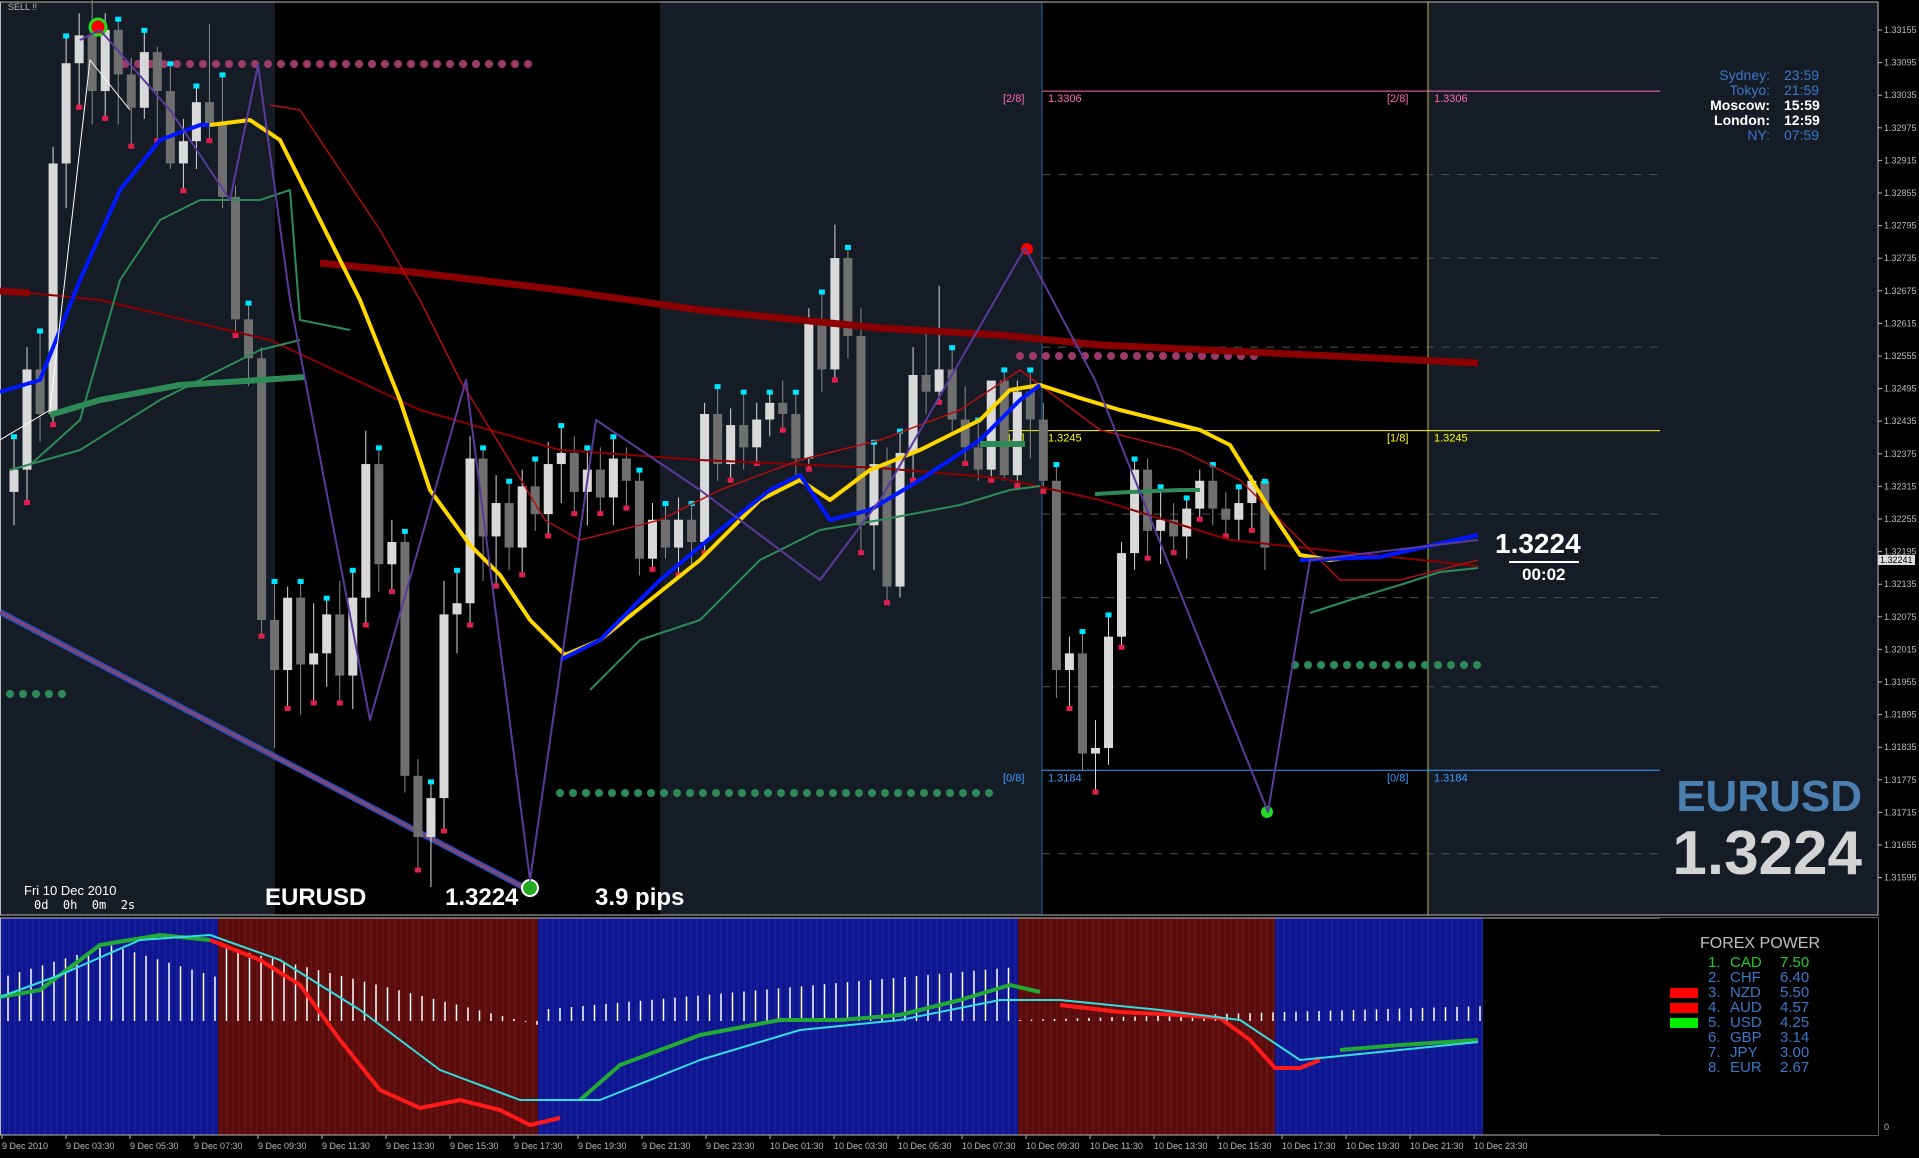 This screenshot has width=1919, height=1158. What do you see at coordinates (1900, 454) in the screenshot?
I see `price-axis-label: 1.32375` at bounding box center [1900, 454].